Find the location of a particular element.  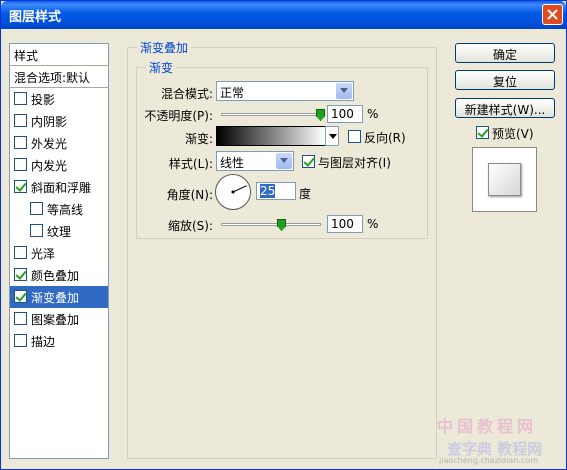

style-item: 等高线 is located at coordinates (59, 209).